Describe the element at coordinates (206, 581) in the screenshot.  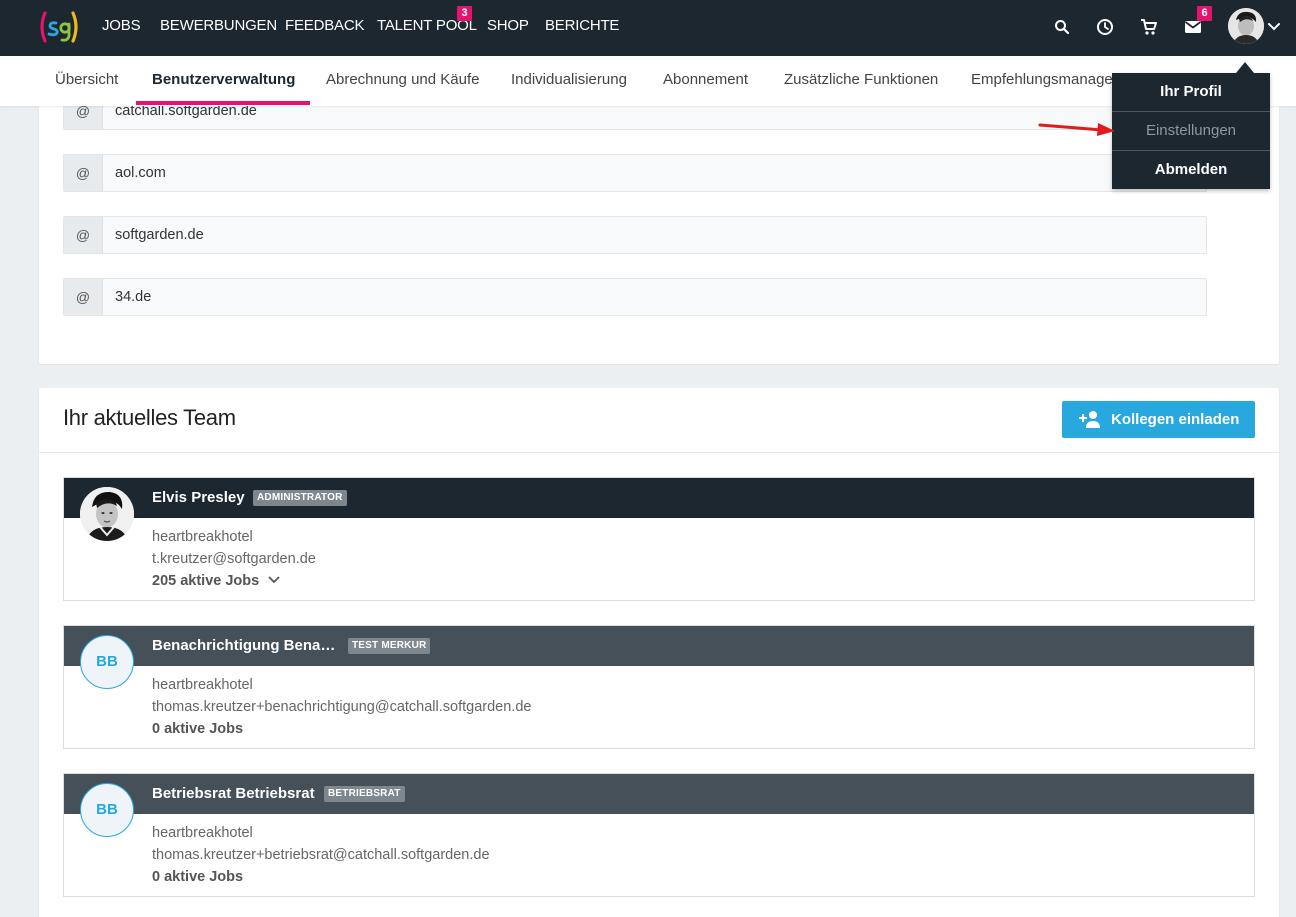
I see `member-active-jobs-label: 205 aktive Jobs` at that location.